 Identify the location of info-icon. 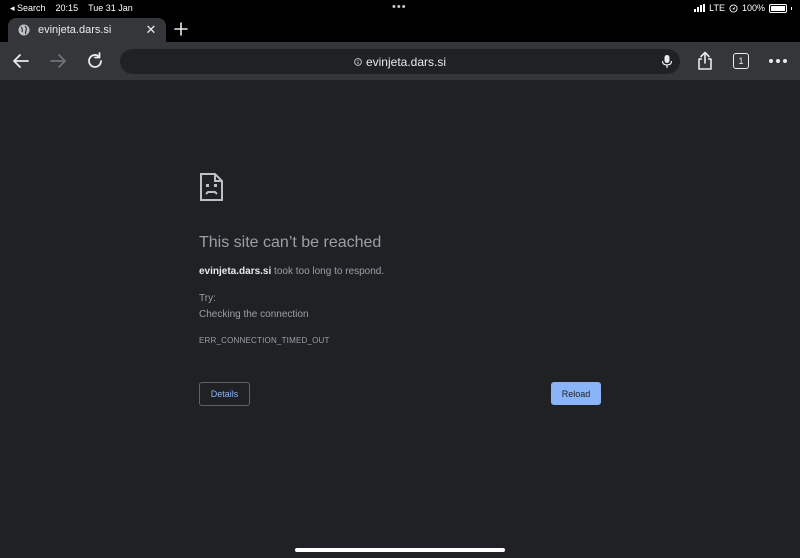
(358, 61).